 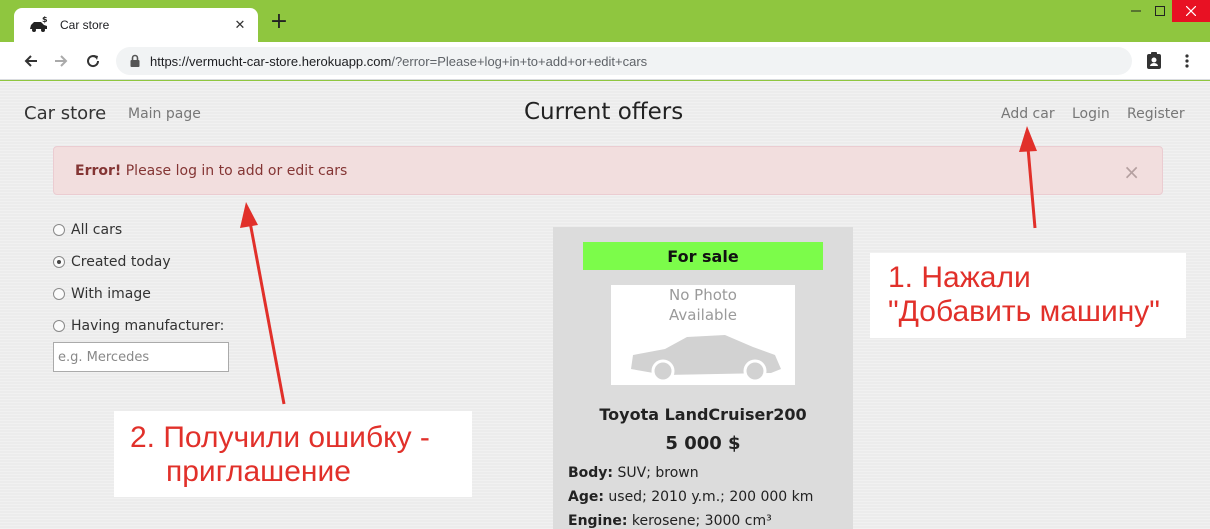 I want to click on filter-label: Created today, so click(x=121, y=262).